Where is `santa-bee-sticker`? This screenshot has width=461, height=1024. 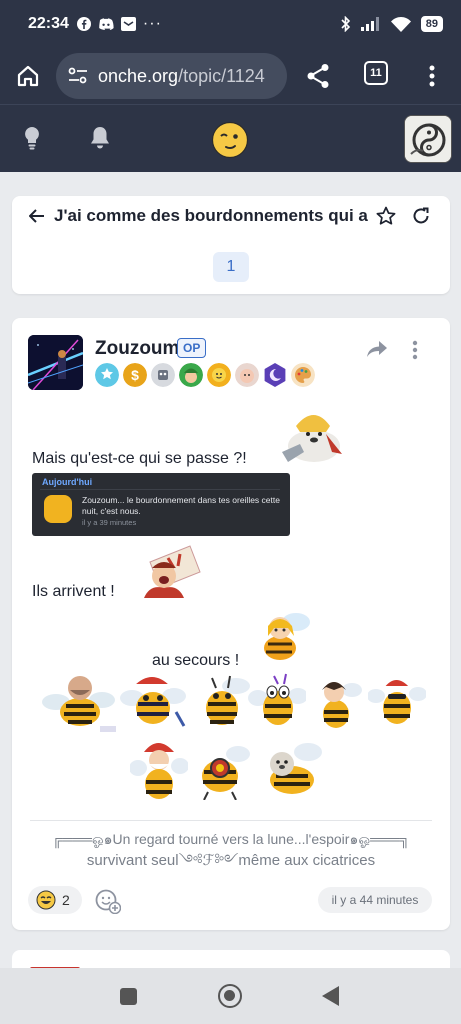 santa-bee-sticker is located at coordinates (397, 702).